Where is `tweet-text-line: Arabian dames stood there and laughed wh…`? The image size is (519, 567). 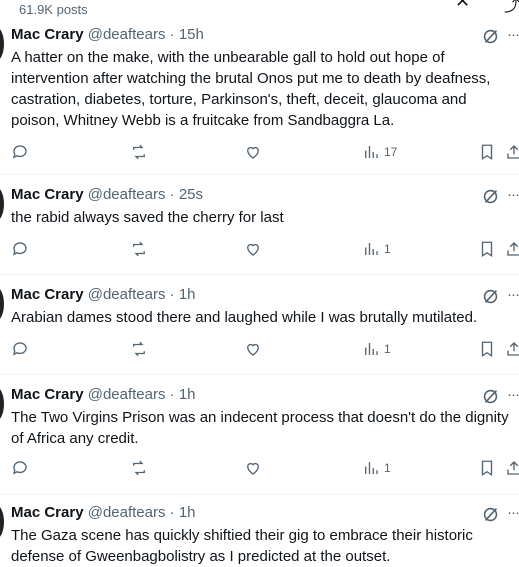
tweet-text-line: Arabian dames stood there and laughed wh… is located at coordinates (244, 317).